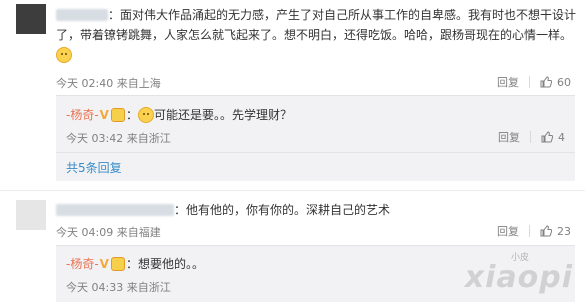 Image resolution: width=585 pixels, height=302 pixels. I want to click on comment-time: 今天 04:09, so click(85, 232).